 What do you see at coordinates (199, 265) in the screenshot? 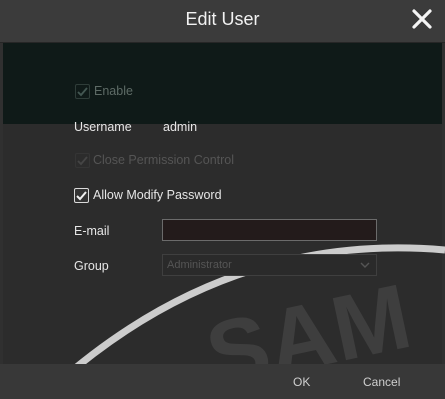
I see `group-selected-value: Administrator` at bounding box center [199, 265].